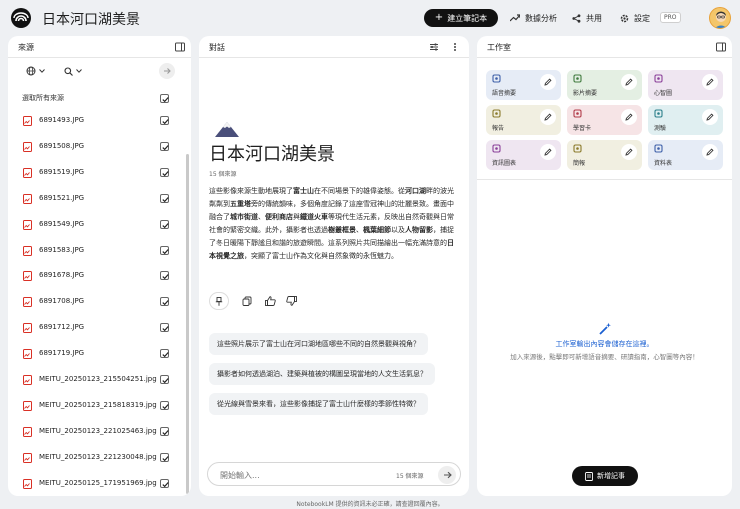 This screenshot has height=509, width=740. I want to click on summary-keyword: 富士山, so click(303, 191).